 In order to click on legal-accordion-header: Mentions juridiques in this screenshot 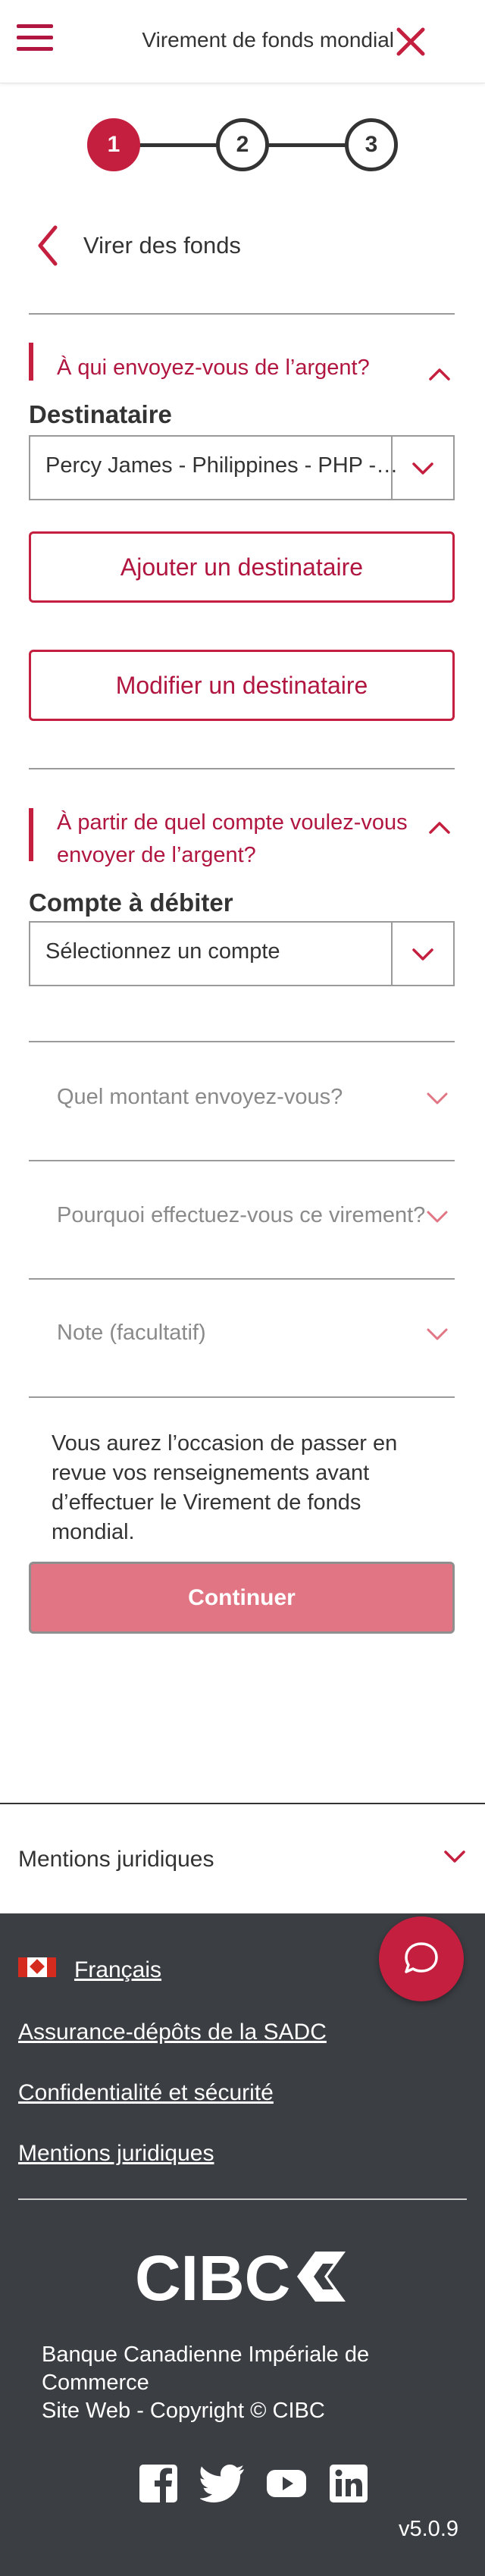, I will do `click(116, 1860)`.